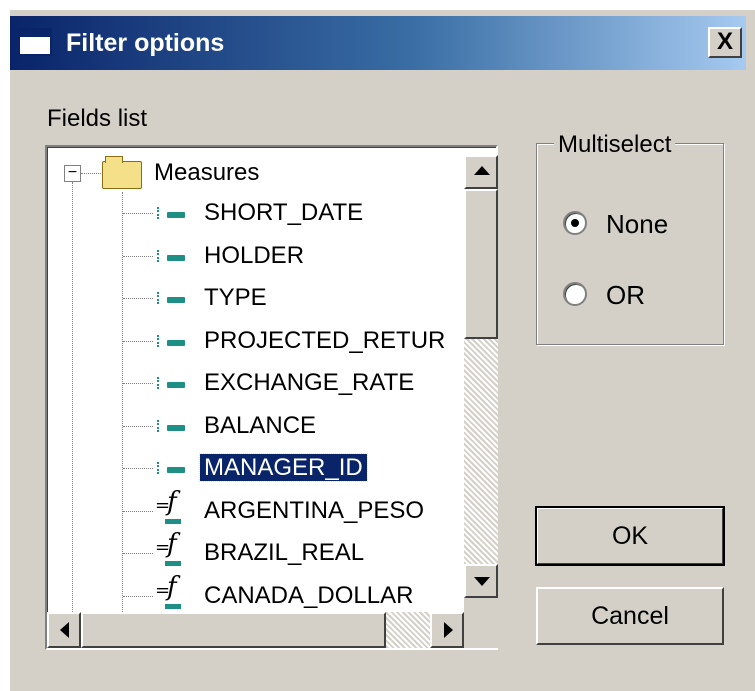 This screenshot has width=755, height=691. I want to click on radio-selected-dot, so click(575, 223).